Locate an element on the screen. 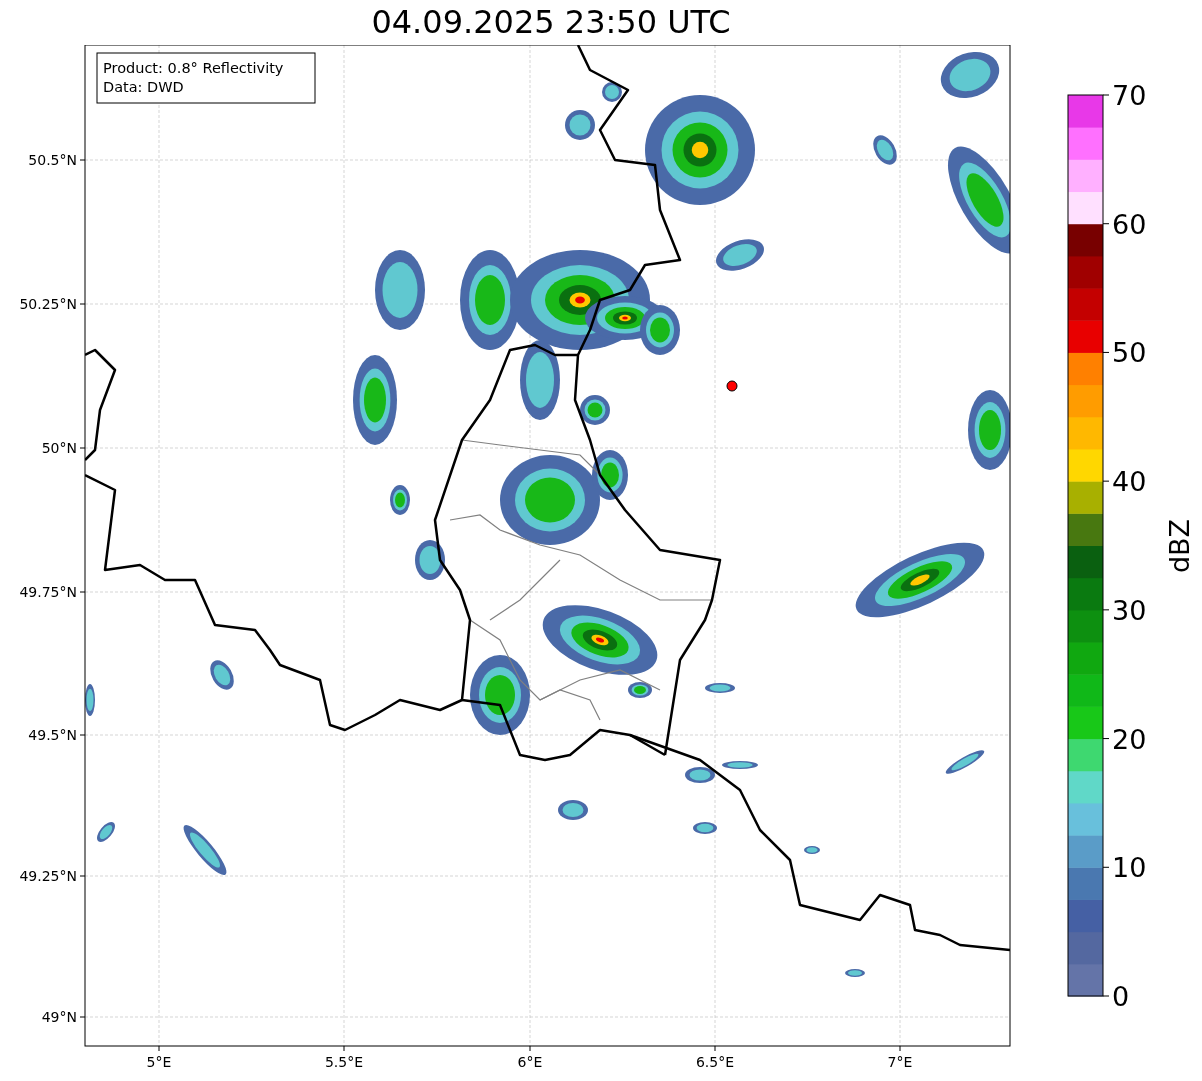  axis-tick-label: 6°E is located at coordinates (530, 1062).